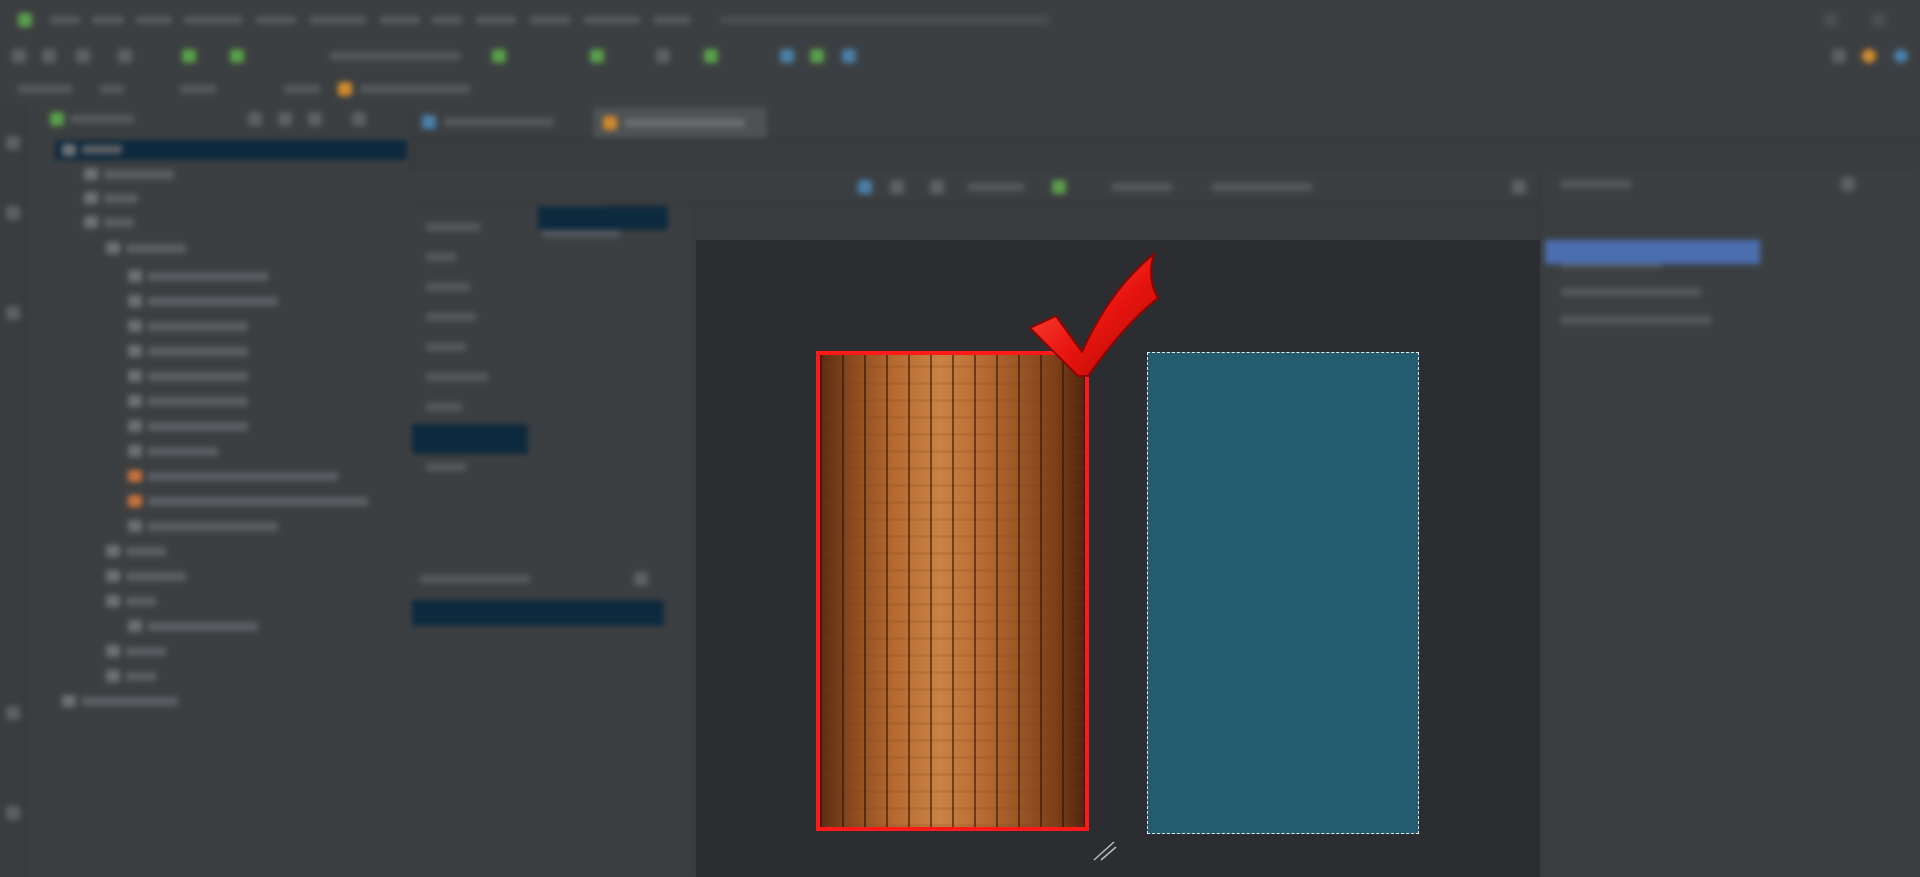  I want to click on tab-layout-xml, so click(680, 123).